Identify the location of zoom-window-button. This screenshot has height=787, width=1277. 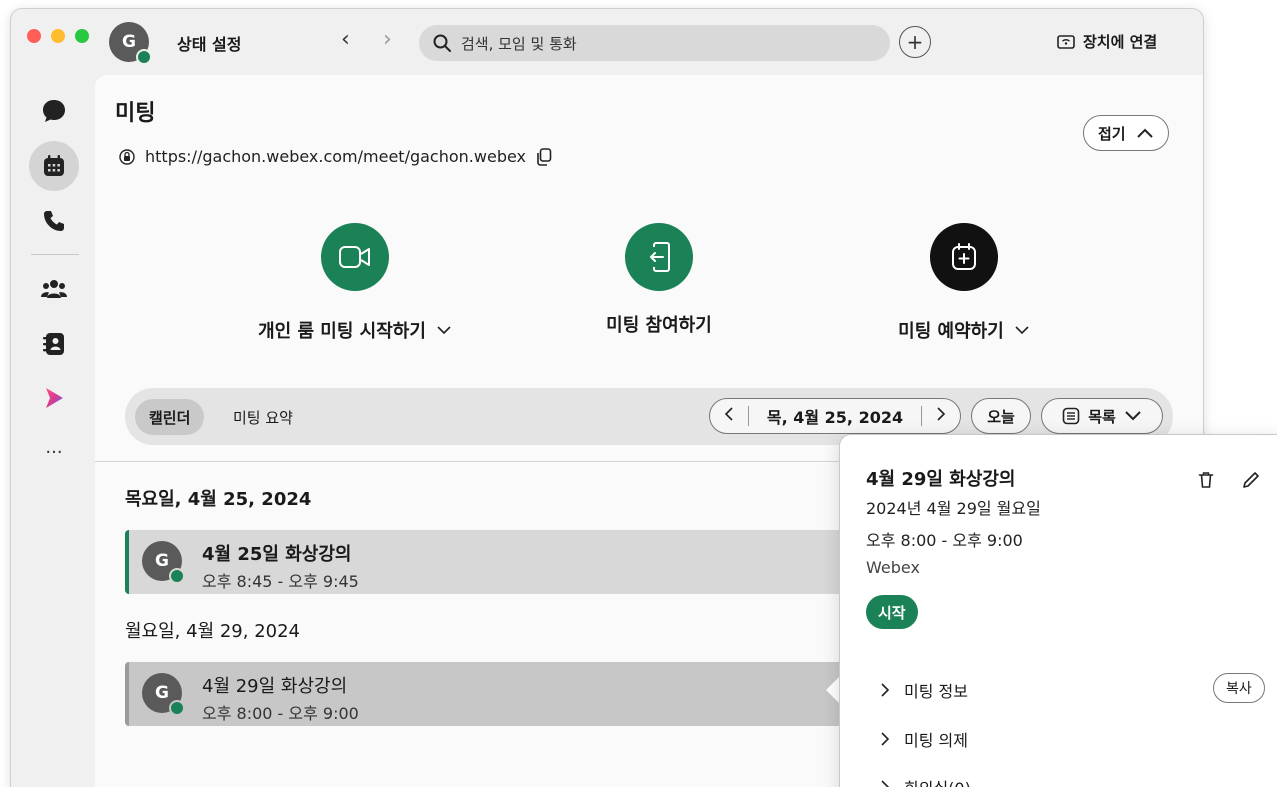
(82, 36).